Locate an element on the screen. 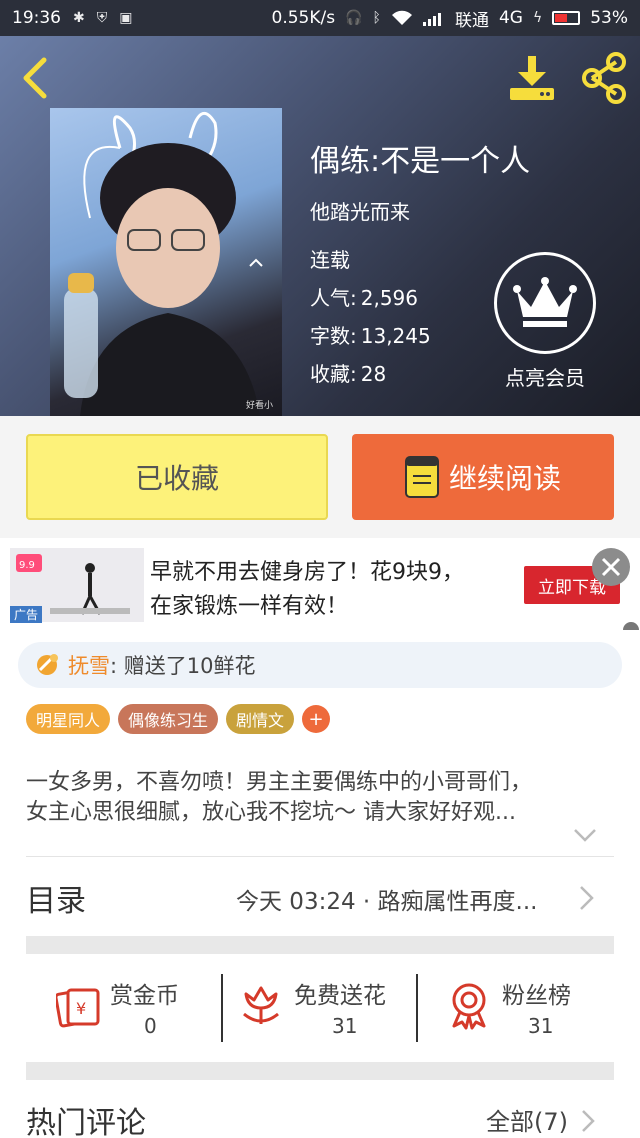  tag-list: 明星同人 偶像练习生 剧情文 + is located at coordinates (178, 719).